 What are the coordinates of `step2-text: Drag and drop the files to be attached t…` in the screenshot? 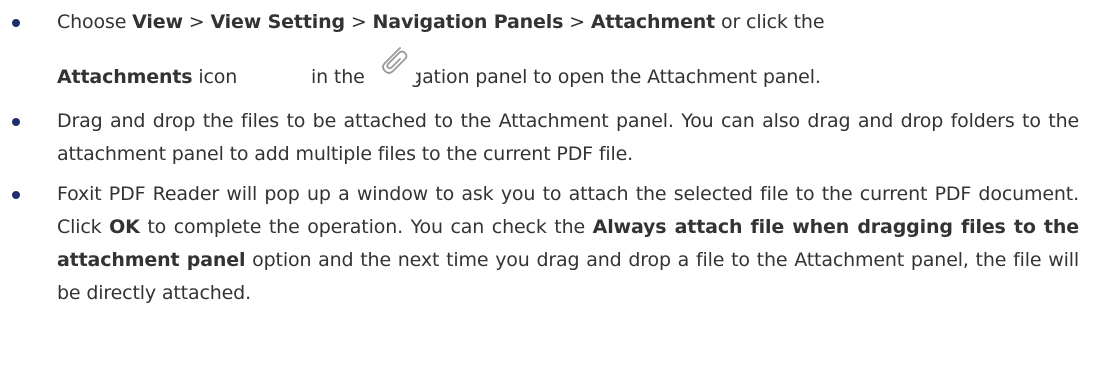 It's located at (568, 137).